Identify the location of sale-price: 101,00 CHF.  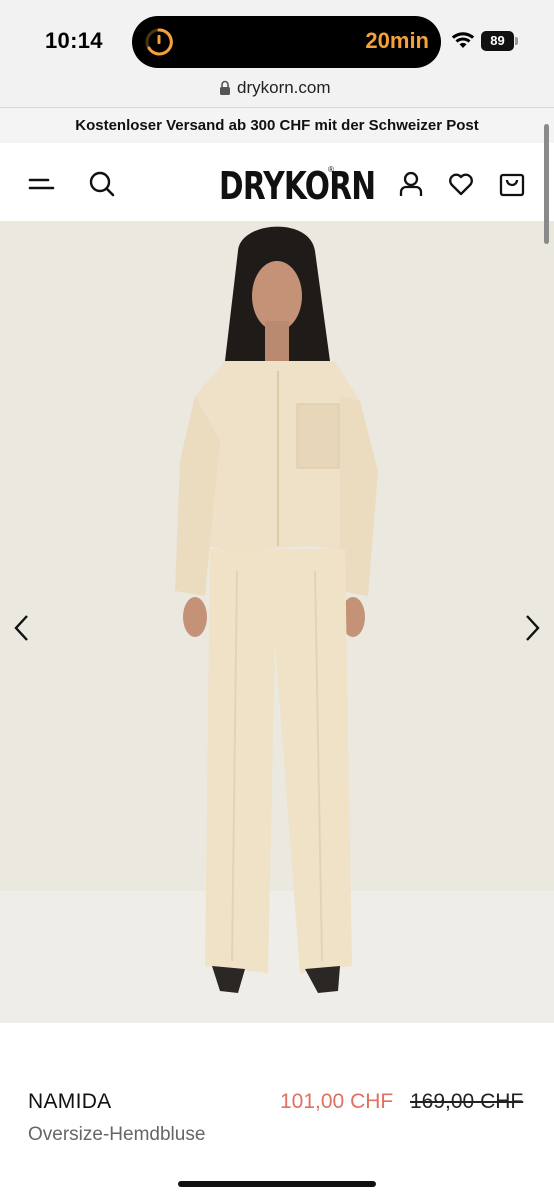
(337, 1101).